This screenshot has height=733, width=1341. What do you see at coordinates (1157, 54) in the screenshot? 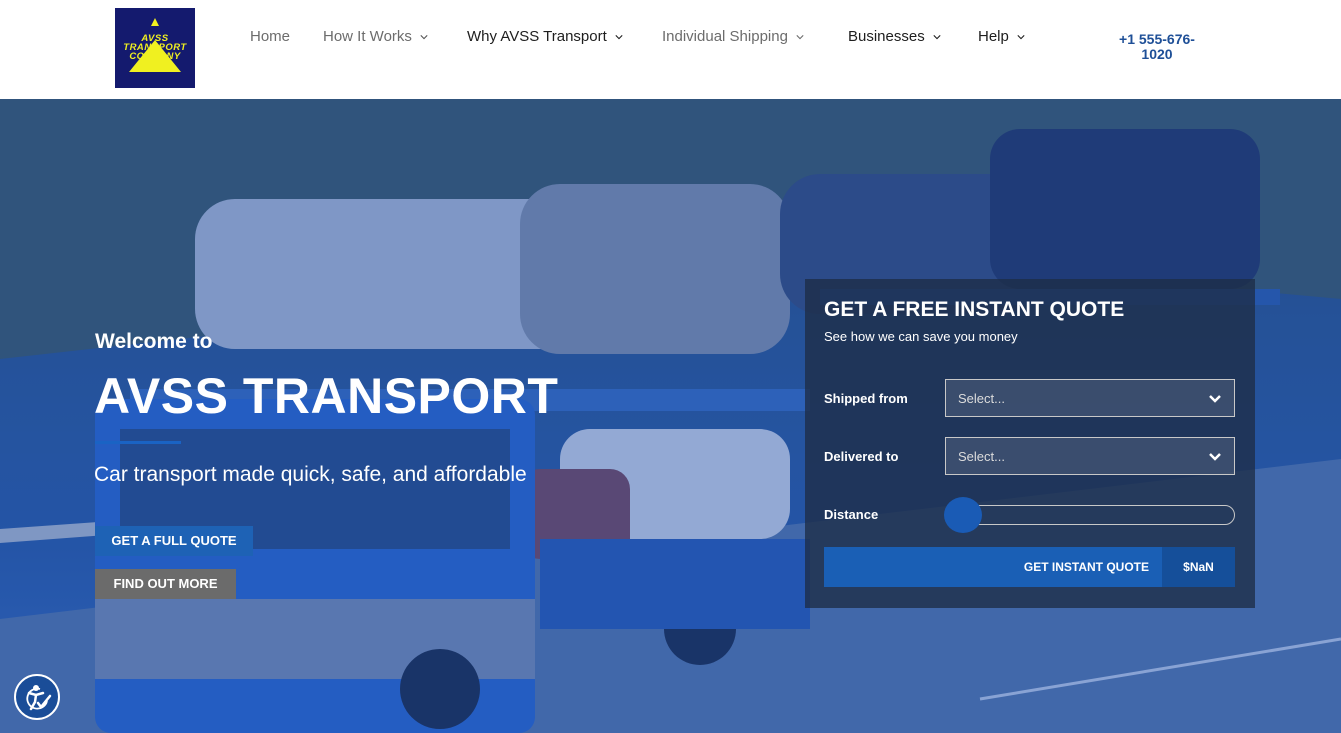
I see `phone-line: 1020` at bounding box center [1157, 54].